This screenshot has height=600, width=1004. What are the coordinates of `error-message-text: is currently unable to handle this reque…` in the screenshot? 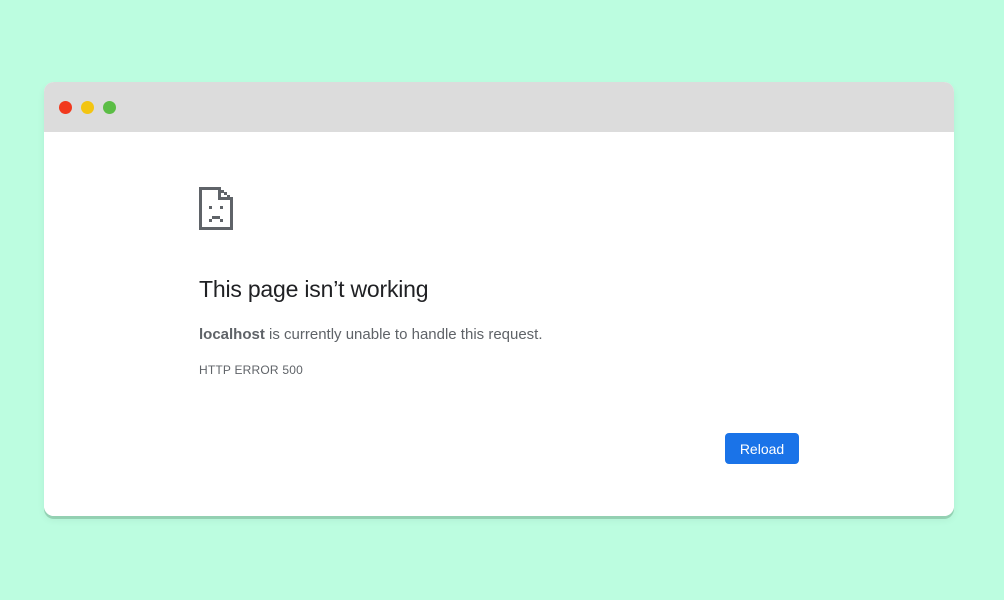 It's located at (403, 334).